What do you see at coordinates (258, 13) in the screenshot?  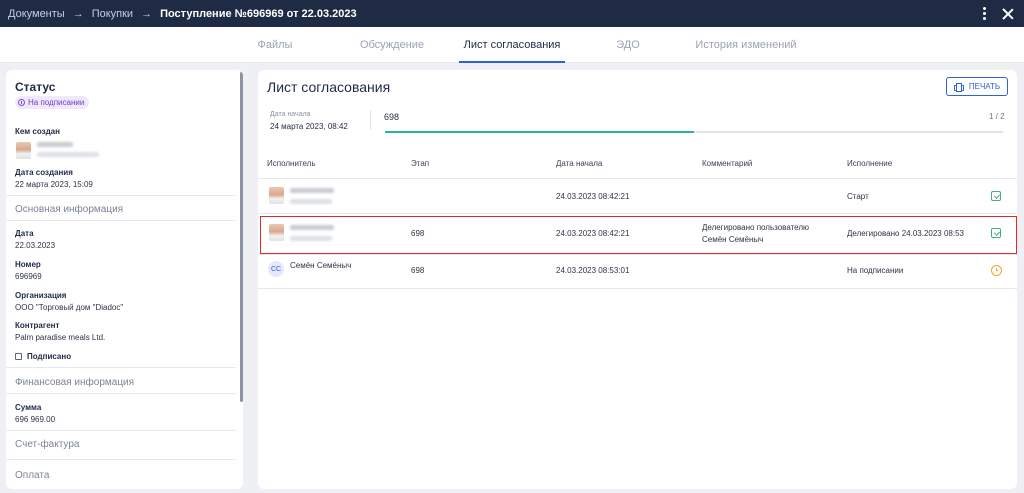 I see `page-title: Поступление №696969 от 22.03.2023` at bounding box center [258, 13].